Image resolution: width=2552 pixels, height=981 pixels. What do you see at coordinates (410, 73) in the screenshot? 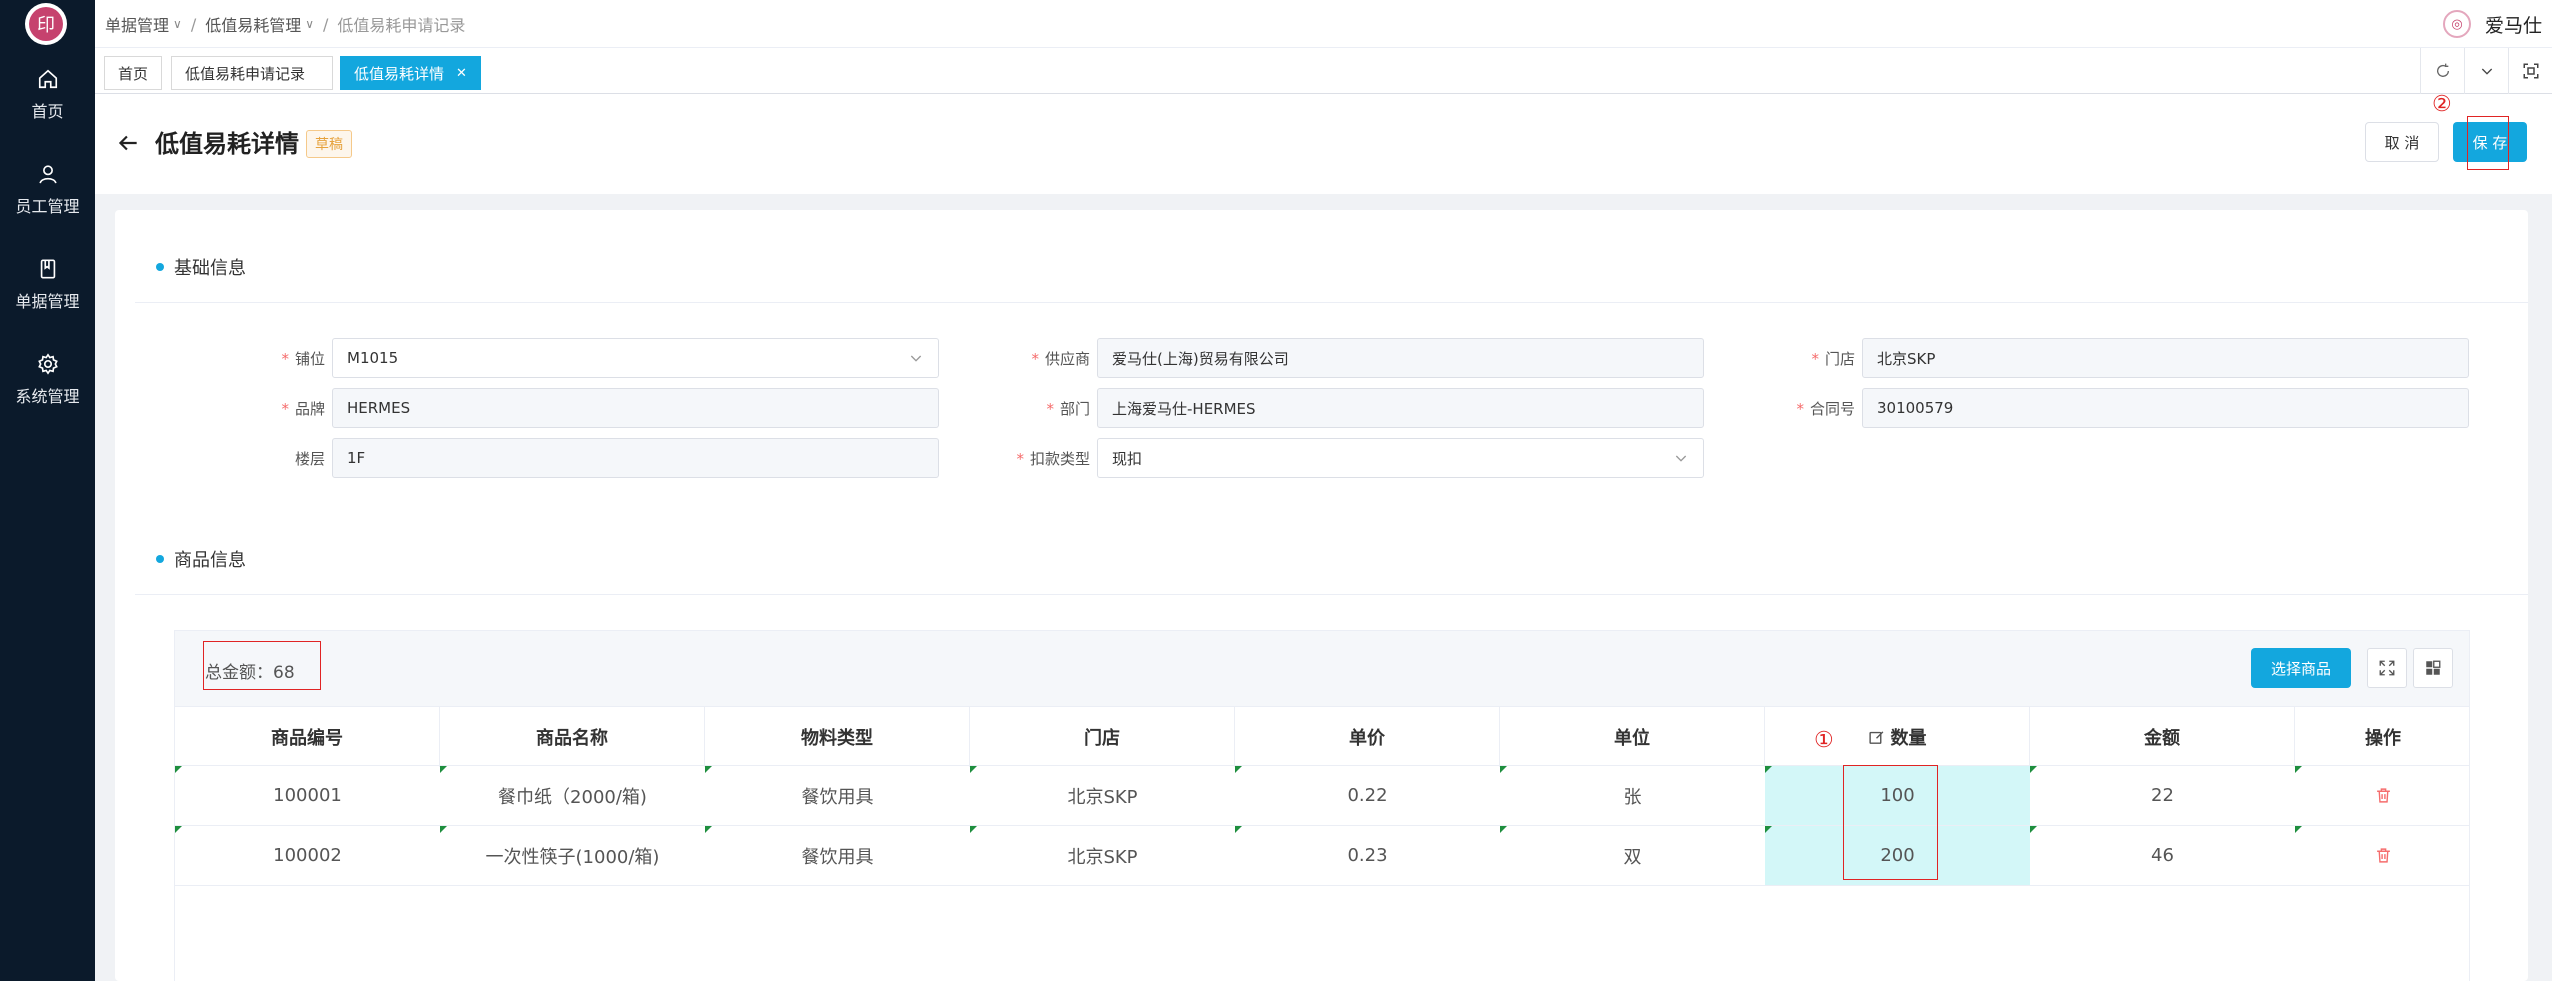
I see `tab-consumable-detail: 低值易耗详情 ✕` at bounding box center [410, 73].